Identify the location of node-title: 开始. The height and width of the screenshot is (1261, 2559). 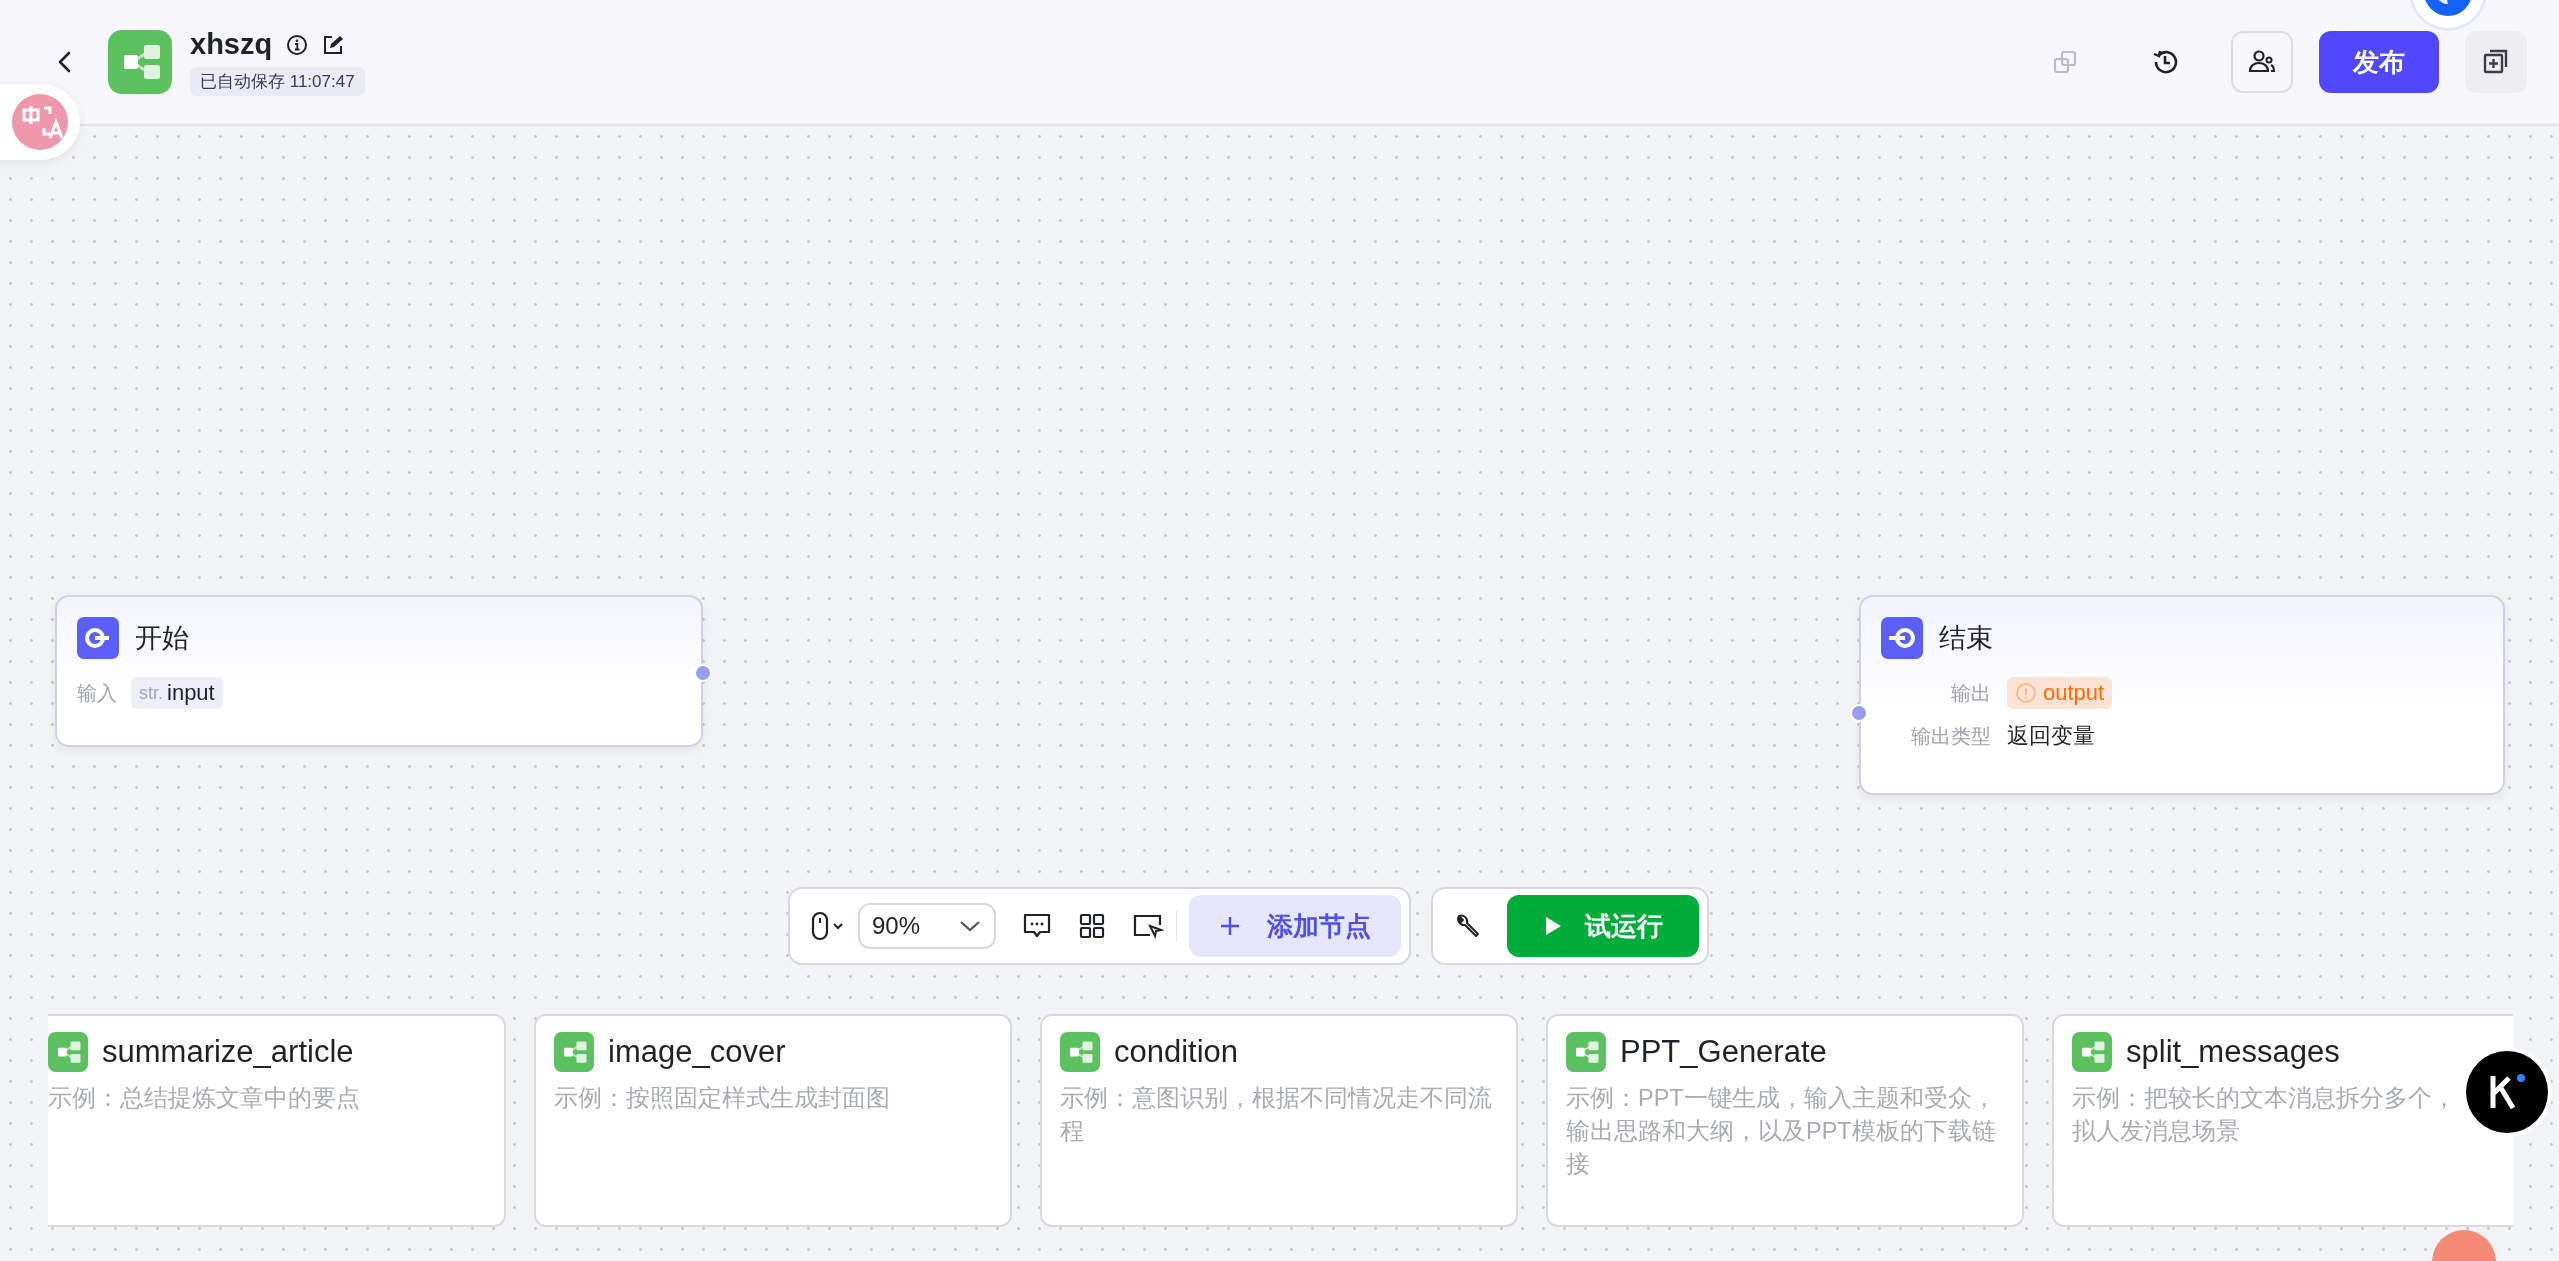
(162, 638).